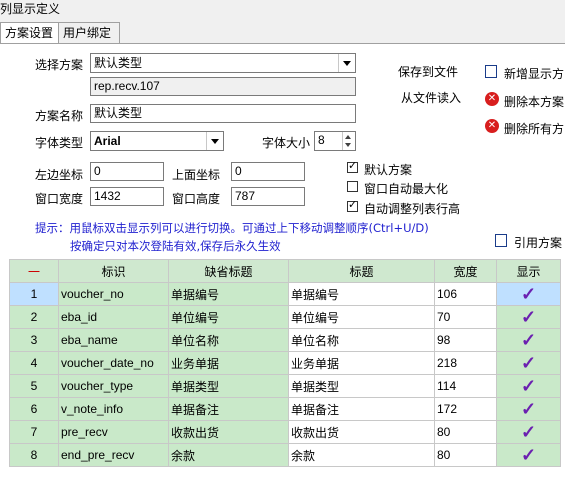 This screenshot has height=488, width=565. What do you see at coordinates (268, 171) in the screenshot?
I see `top-coord-input: 0` at bounding box center [268, 171].